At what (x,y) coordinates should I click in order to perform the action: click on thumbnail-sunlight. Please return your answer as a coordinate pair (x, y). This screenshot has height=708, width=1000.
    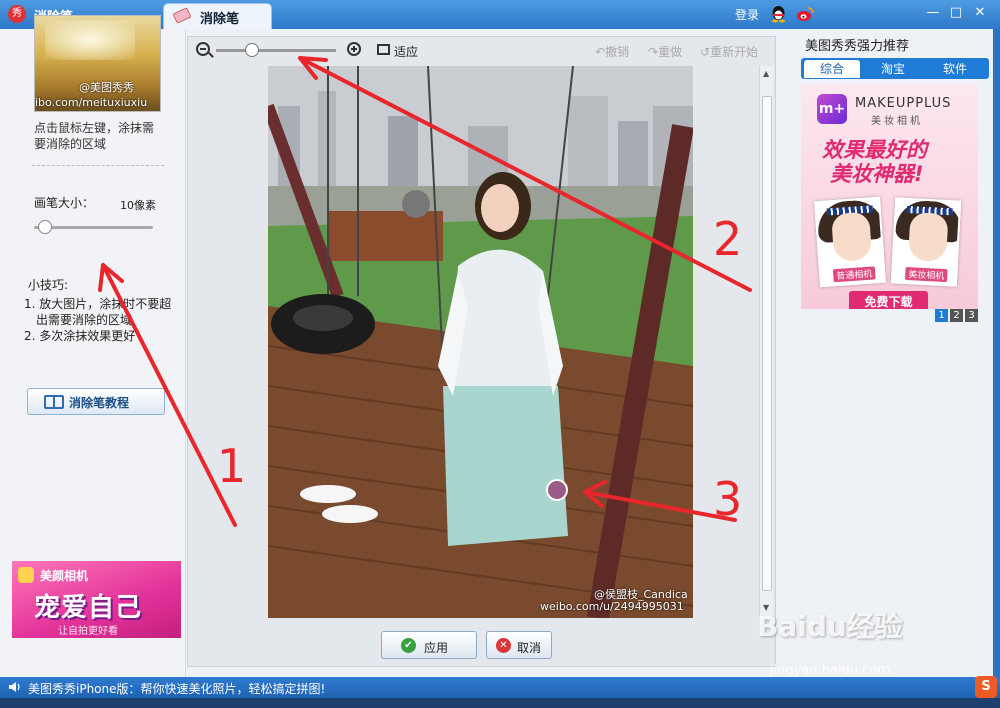
    Looking at the image, I should click on (90, 40).